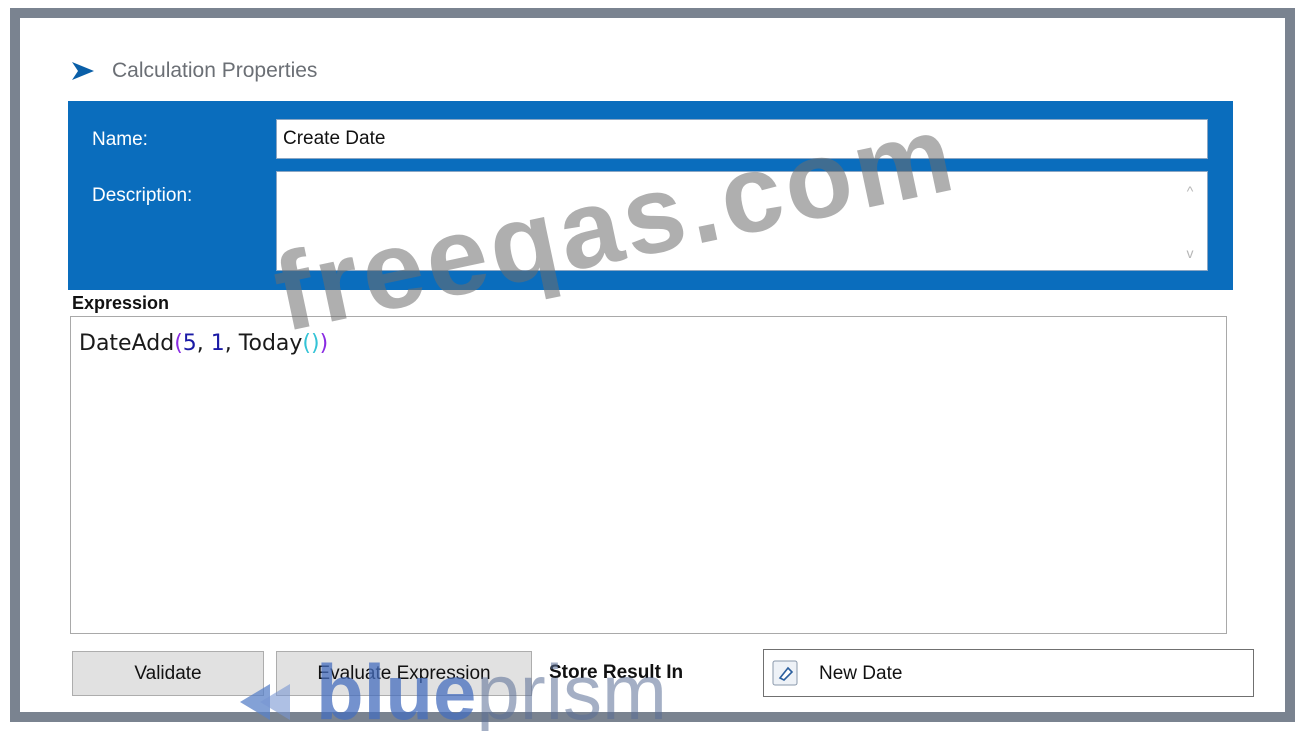  Describe the element at coordinates (120, 139) in the screenshot. I see `name-label: Name:` at that location.